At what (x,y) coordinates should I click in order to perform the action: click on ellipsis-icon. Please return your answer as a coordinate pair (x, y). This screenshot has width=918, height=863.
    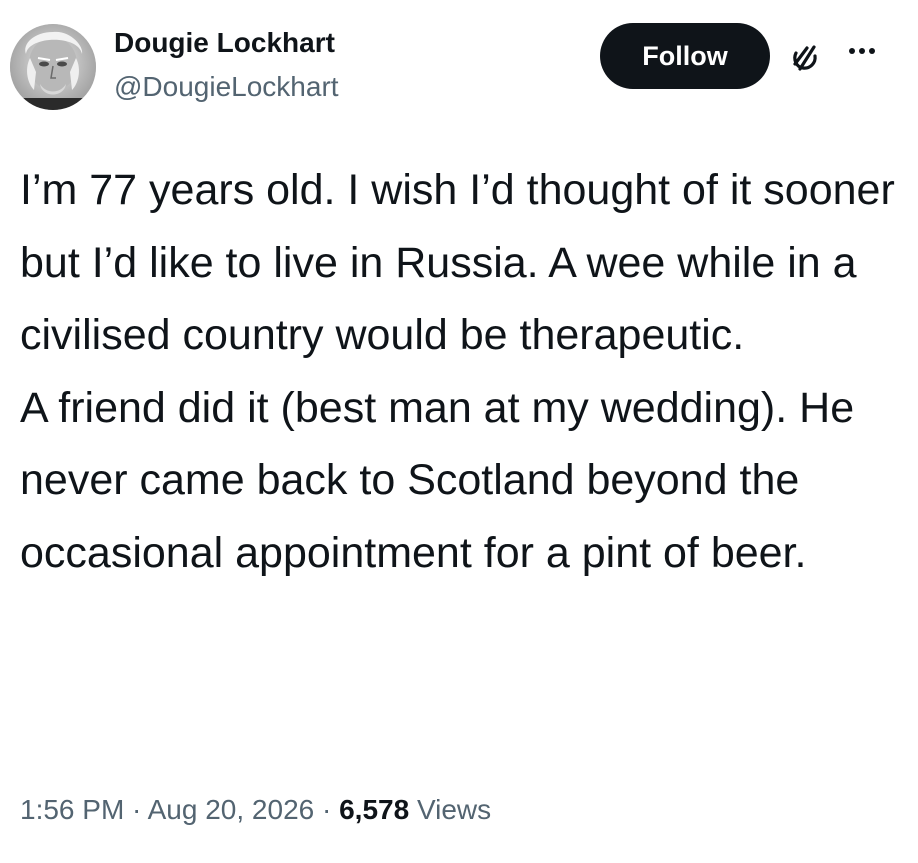
    Looking at the image, I should click on (862, 51).